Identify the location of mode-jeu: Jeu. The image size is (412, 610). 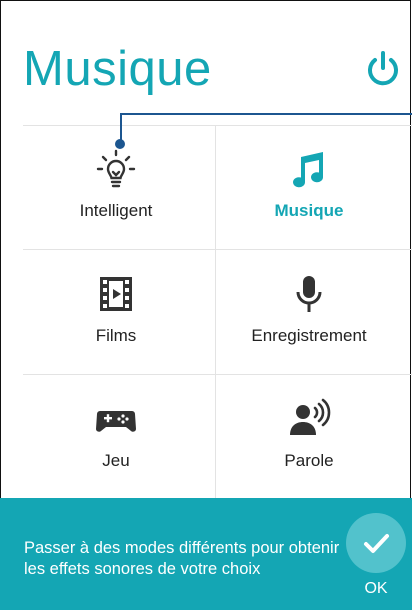
(116, 437).